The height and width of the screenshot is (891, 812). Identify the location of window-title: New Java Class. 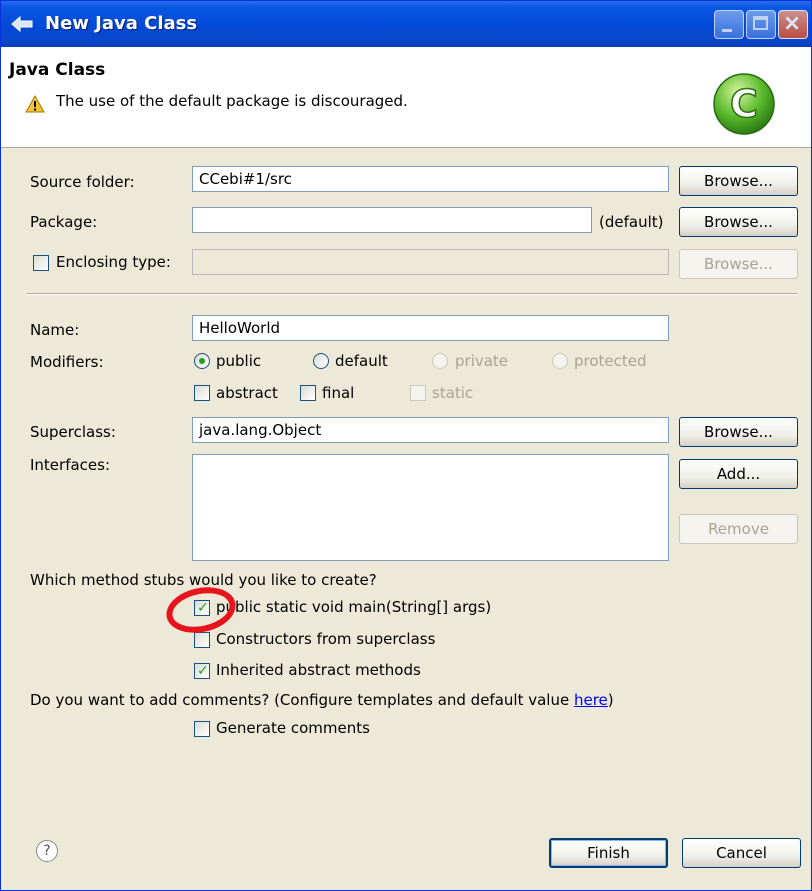
(121, 23).